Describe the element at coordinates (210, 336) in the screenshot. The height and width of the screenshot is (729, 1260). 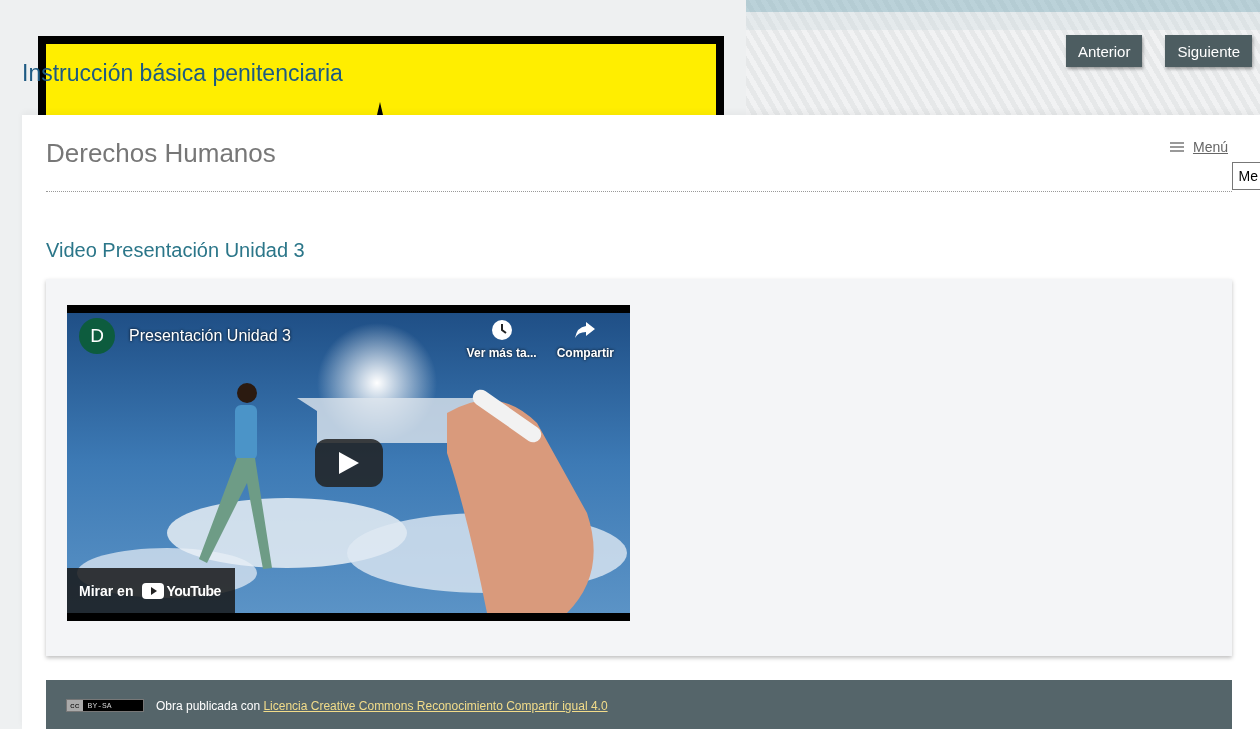
I see `video-title: Presentación Unidad 3` at that location.